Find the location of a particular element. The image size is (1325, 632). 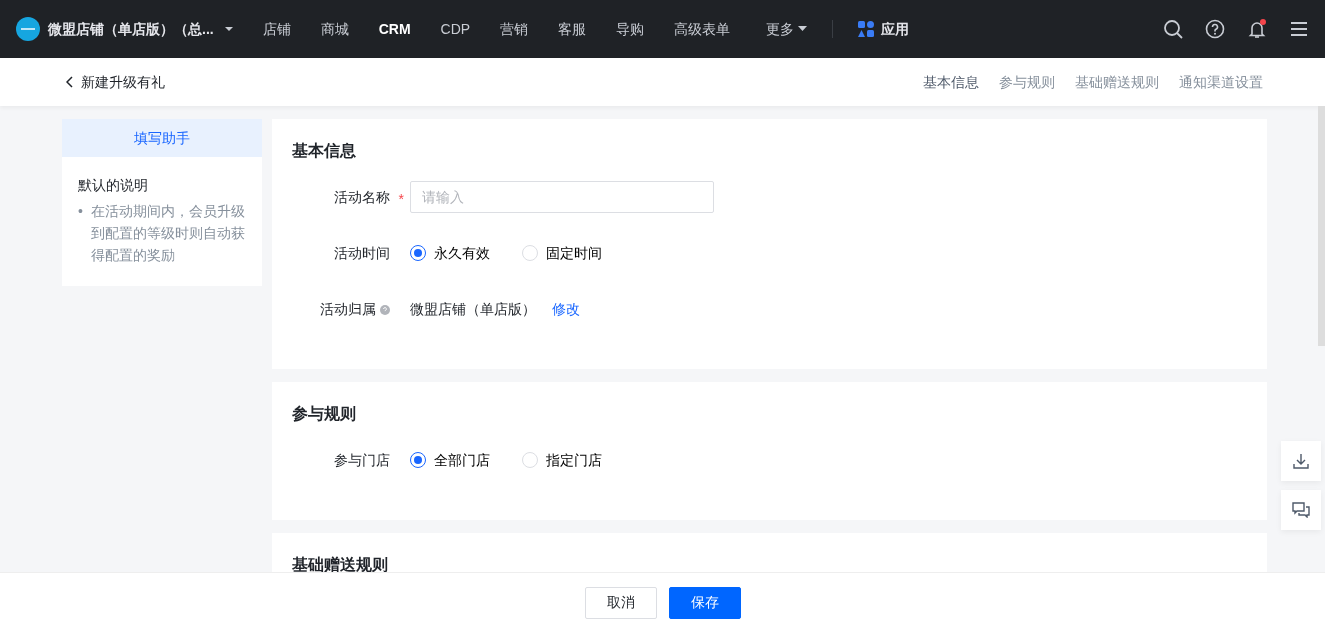

section-title: 基础赠送规则 is located at coordinates (340, 563).